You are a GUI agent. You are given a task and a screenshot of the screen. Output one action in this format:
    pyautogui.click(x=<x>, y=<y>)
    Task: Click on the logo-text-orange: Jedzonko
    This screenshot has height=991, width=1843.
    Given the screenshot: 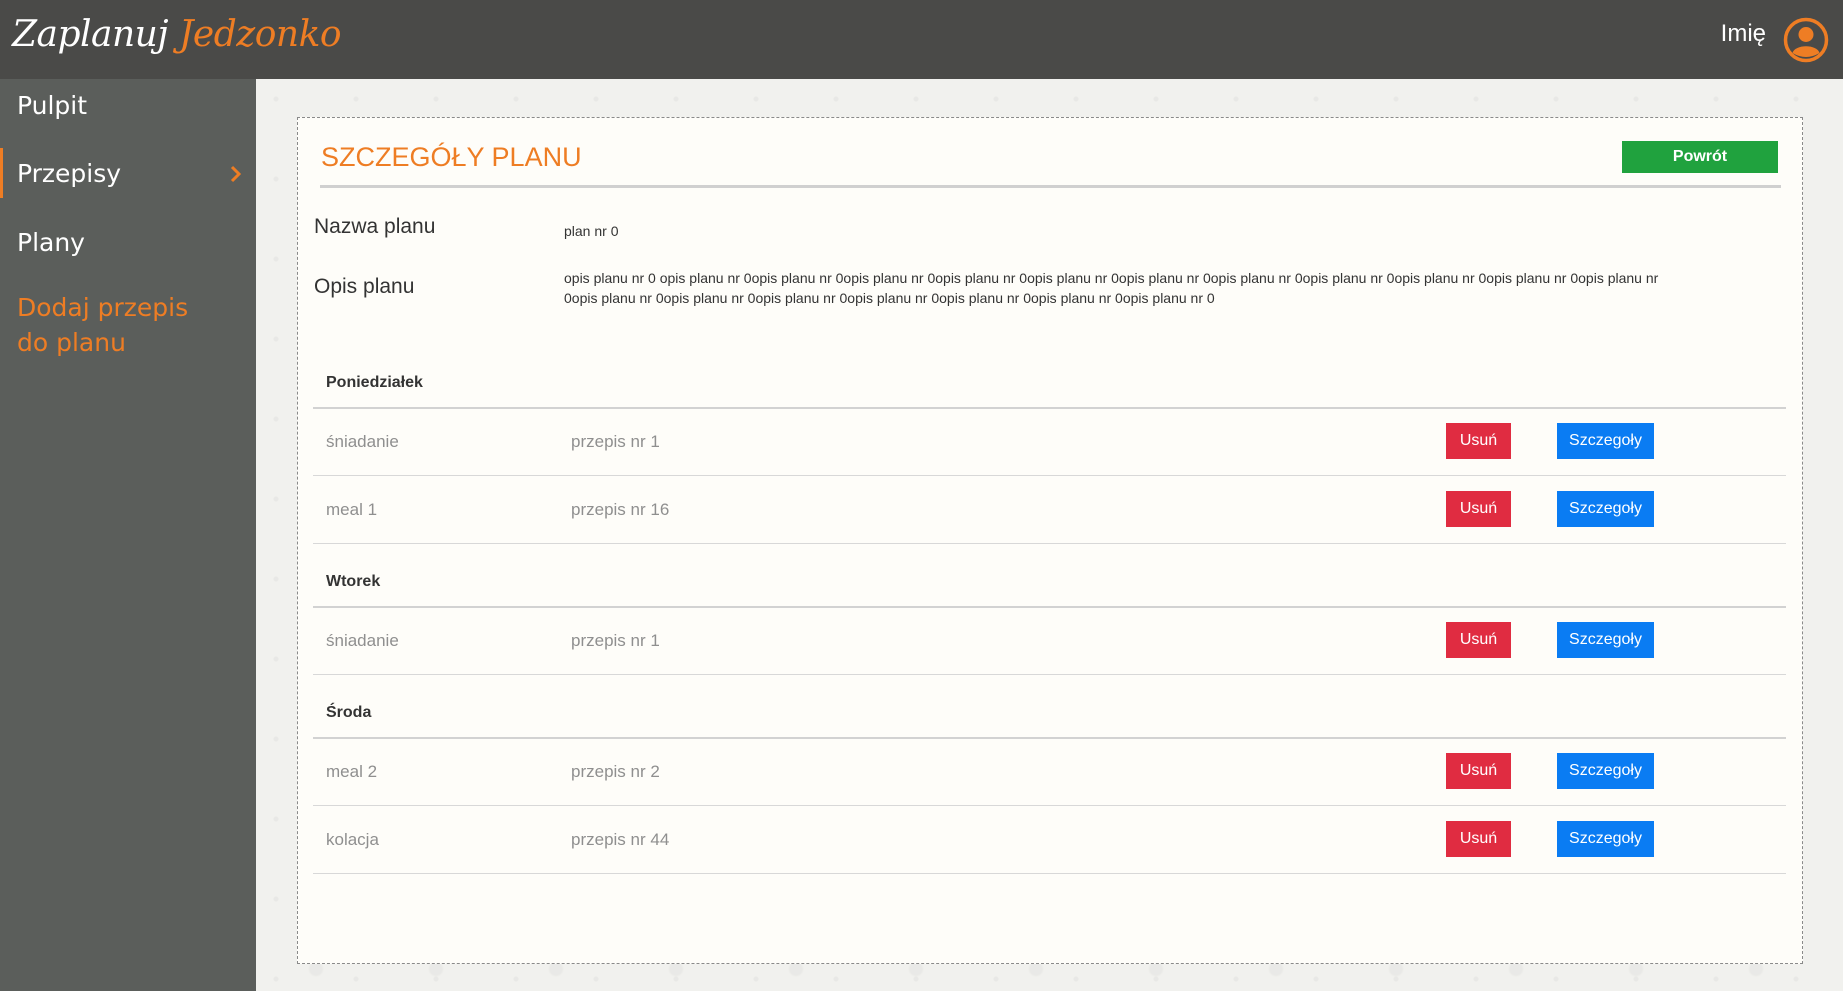 What is the action you would take?
    pyautogui.click(x=260, y=34)
    